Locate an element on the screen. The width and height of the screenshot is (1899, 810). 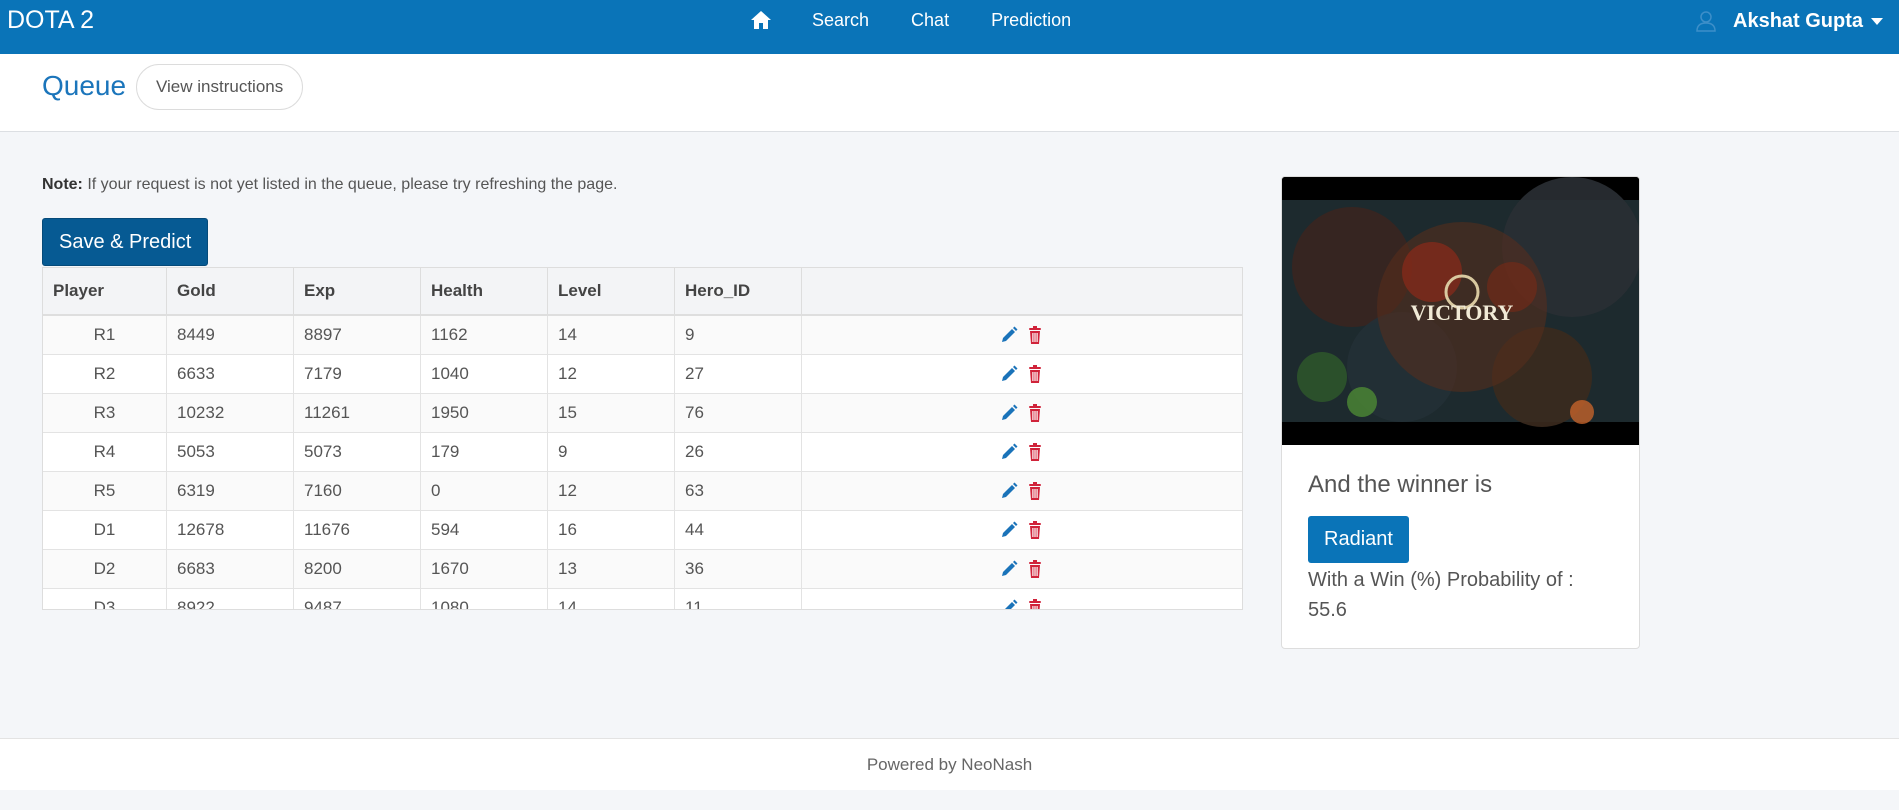
column-header-exp: Exp is located at coordinates (357, 291).